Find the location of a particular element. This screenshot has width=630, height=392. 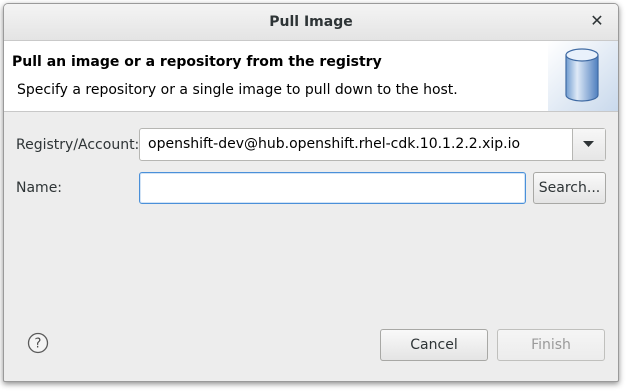

title-bar: Pull Image ✕ is located at coordinates (311, 22).